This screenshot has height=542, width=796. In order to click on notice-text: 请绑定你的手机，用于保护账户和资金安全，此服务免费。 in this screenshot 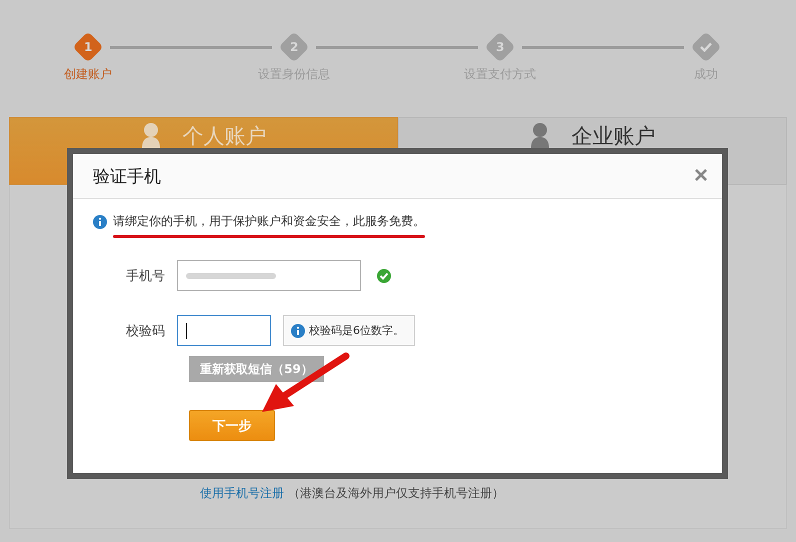, I will do `click(269, 221)`.